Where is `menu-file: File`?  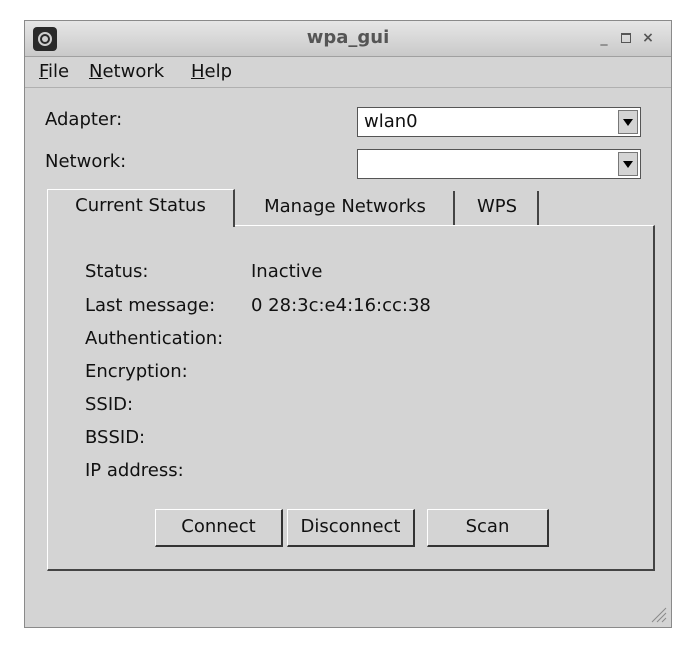
menu-file: File is located at coordinates (54, 71).